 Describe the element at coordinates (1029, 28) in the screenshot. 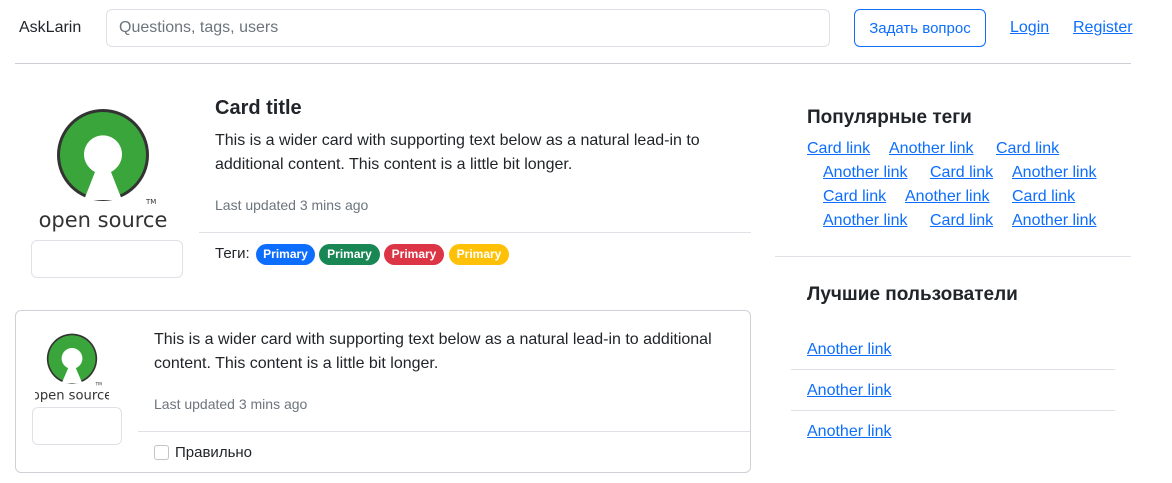

I see `login-link: Login` at that location.